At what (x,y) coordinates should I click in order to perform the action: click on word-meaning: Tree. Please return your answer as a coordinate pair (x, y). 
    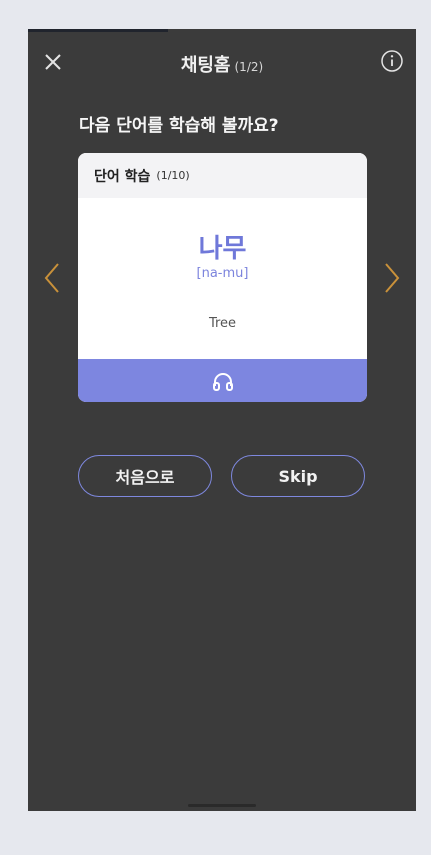
    Looking at the image, I should click on (222, 323).